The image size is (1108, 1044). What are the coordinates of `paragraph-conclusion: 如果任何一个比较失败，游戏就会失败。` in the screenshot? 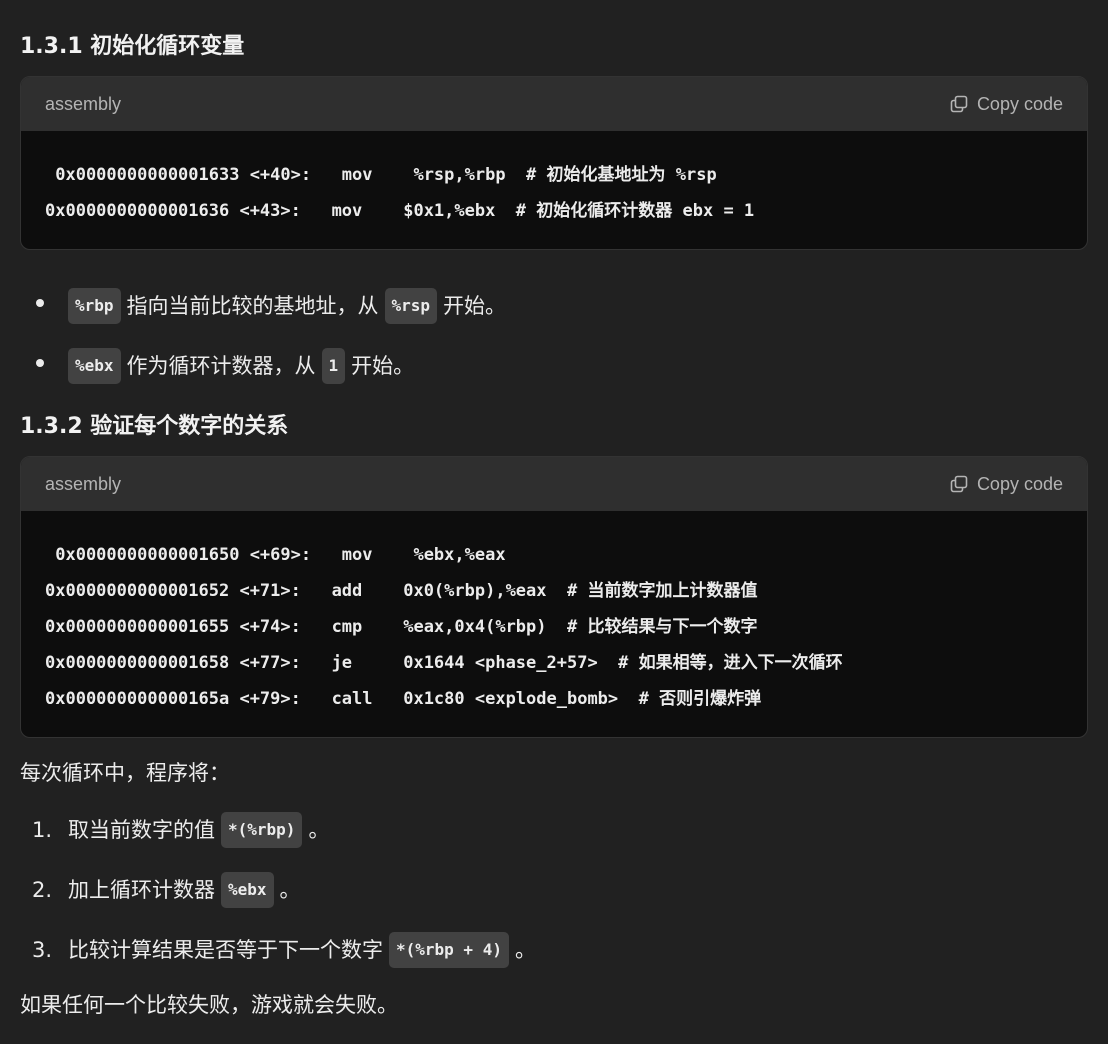 It's located at (209, 1005).